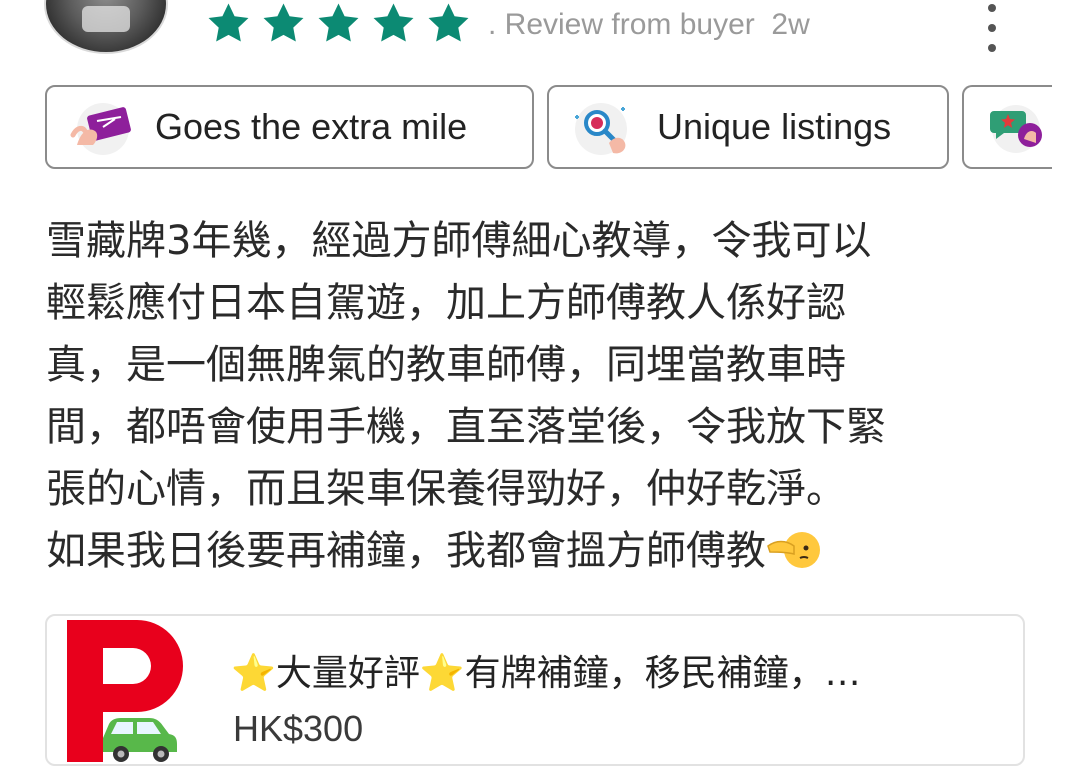 The height and width of the screenshot is (780, 1080). What do you see at coordinates (774, 126) in the screenshot?
I see `tag-label: Unique listings` at bounding box center [774, 126].